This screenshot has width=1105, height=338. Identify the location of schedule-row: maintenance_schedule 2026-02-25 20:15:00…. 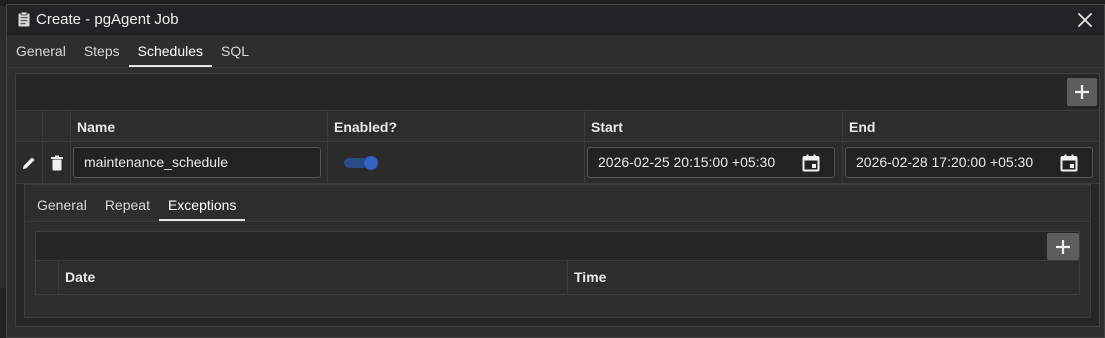
(557, 163).